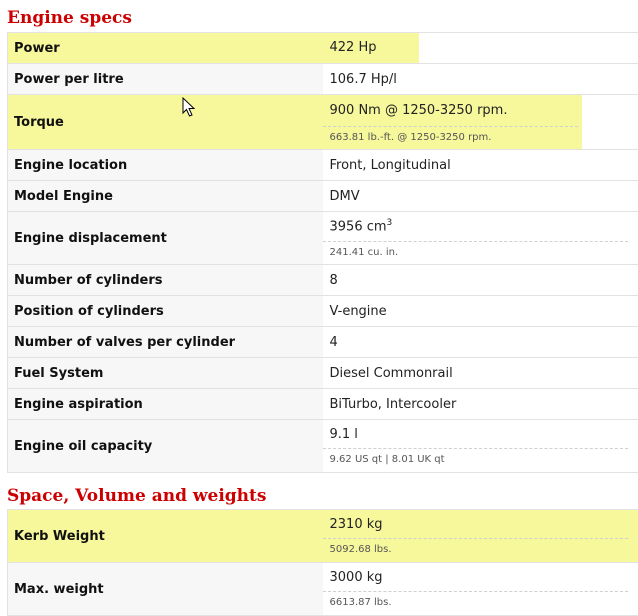 This screenshot has width=638, height=616. Describe the element at coordinates (165, 446) in the screenshot. I see `spec-label: Engine oil capacity` at that location.